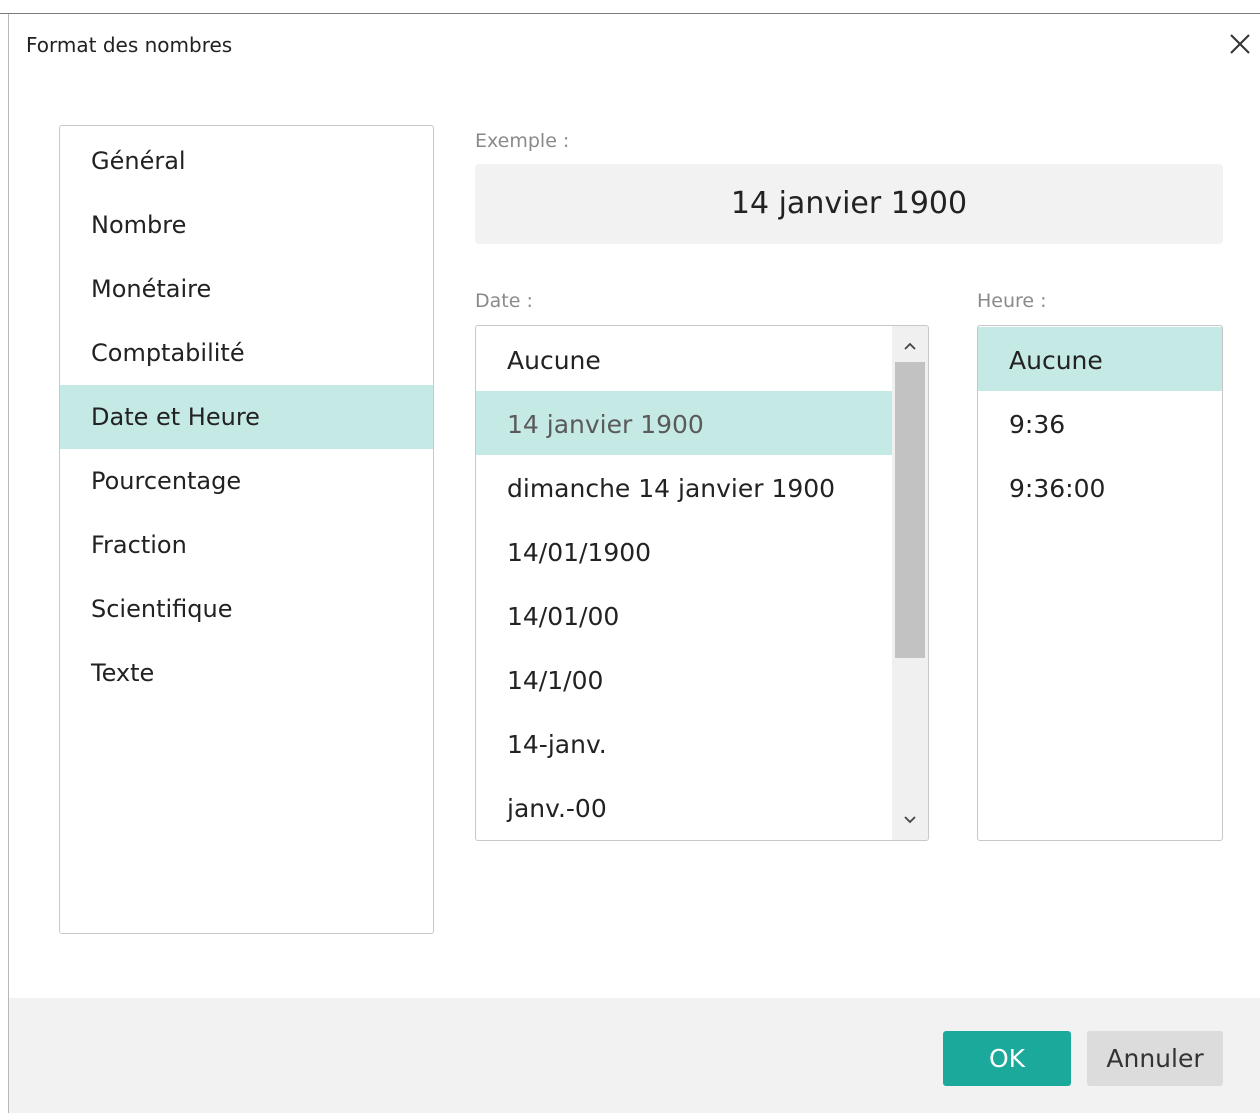  I want to click on date-item: Aucune, so click(684, 359).